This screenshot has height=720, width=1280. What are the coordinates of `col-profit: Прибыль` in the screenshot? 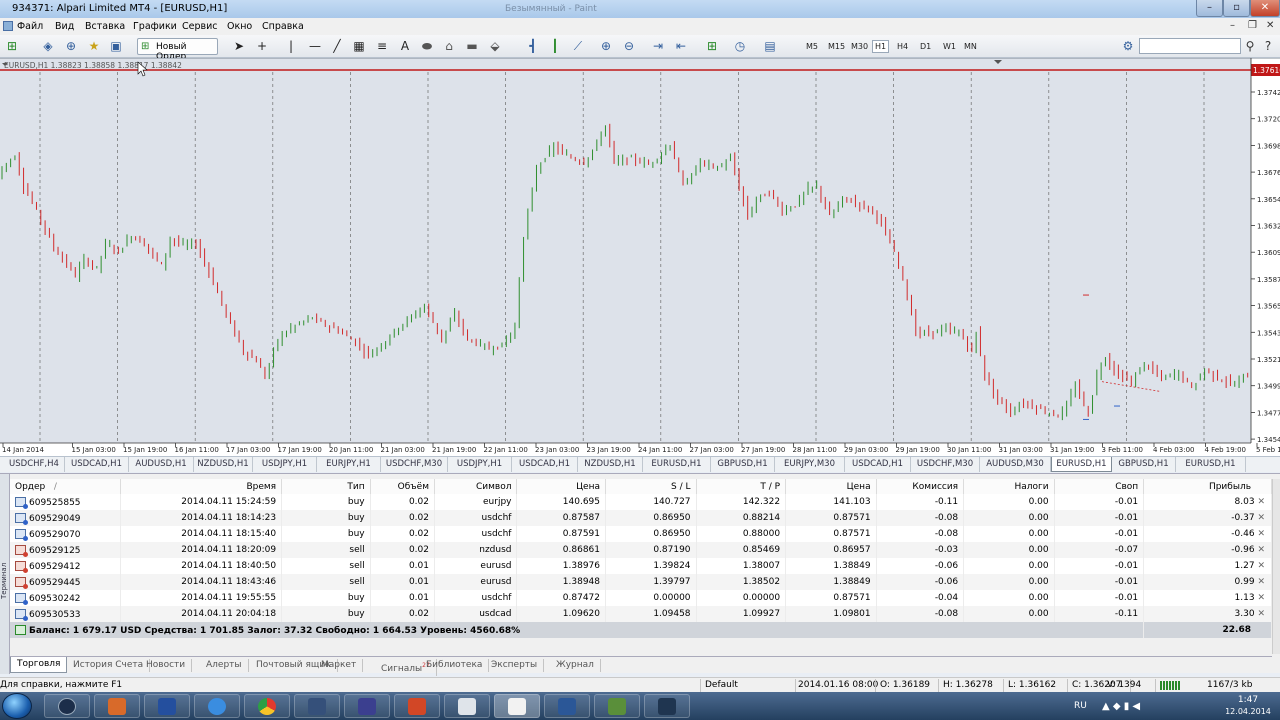 It's located at (1207, 486).